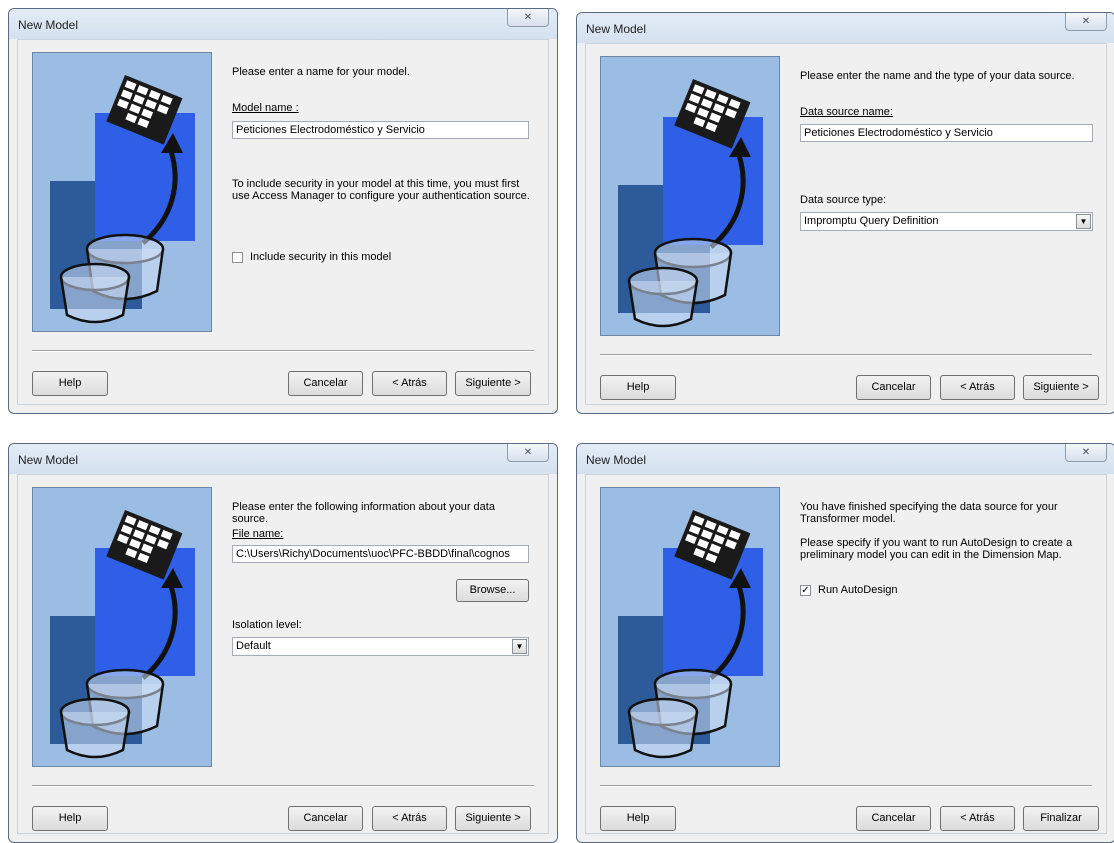 The height and width of the screenshot is (843, 1114). What do you see at coordinates (237, 257) in the screenshot?
I see `checkbox-icon` at bounding box center [237, 257].